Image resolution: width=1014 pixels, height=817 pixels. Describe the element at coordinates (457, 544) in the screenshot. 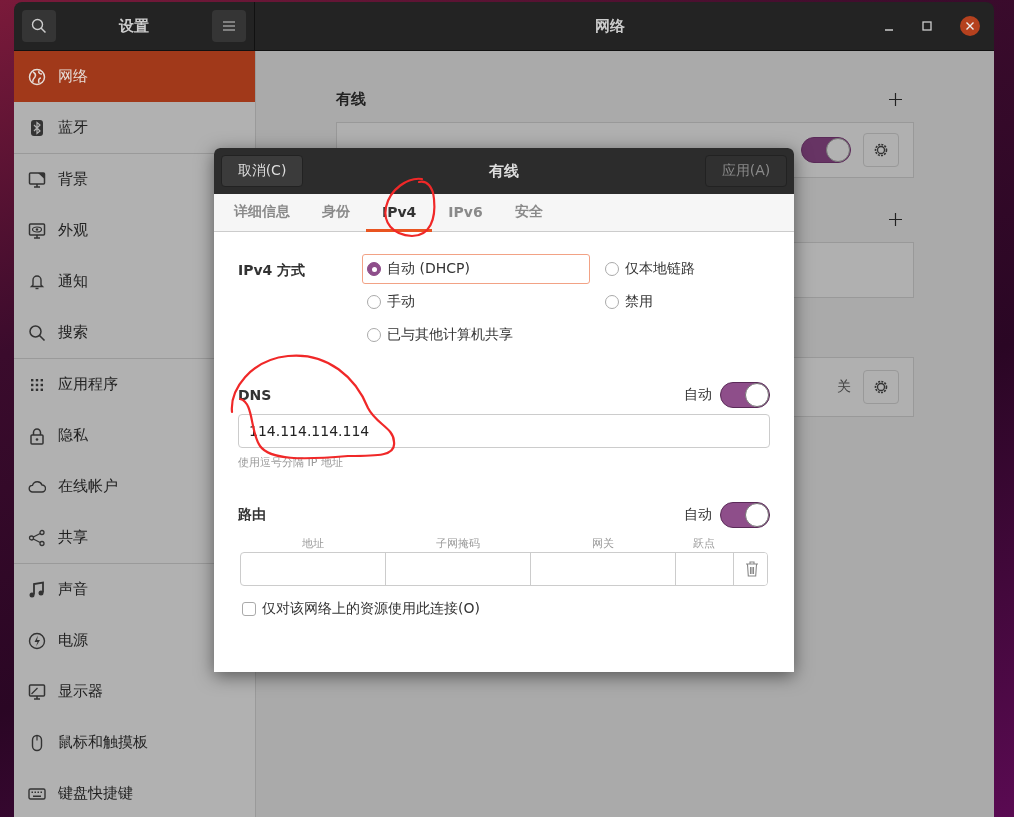

I see `column-header: 子网掩码` at that location.